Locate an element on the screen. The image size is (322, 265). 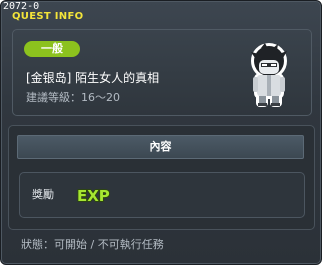
exp-icon: EXP is located at coordinates (94, 195).